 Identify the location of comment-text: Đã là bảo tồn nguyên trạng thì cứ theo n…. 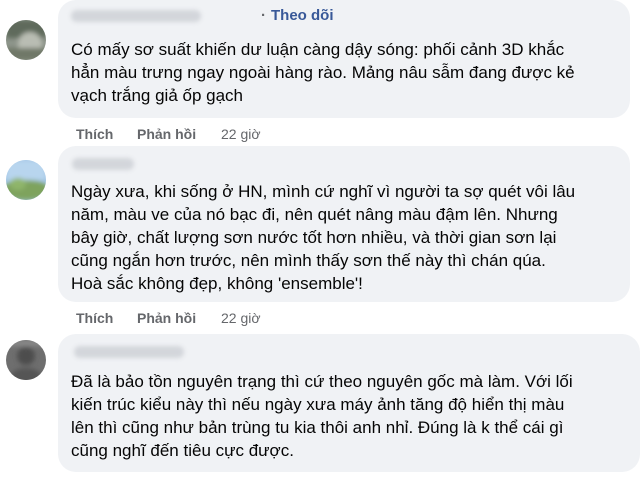
(322, 416).